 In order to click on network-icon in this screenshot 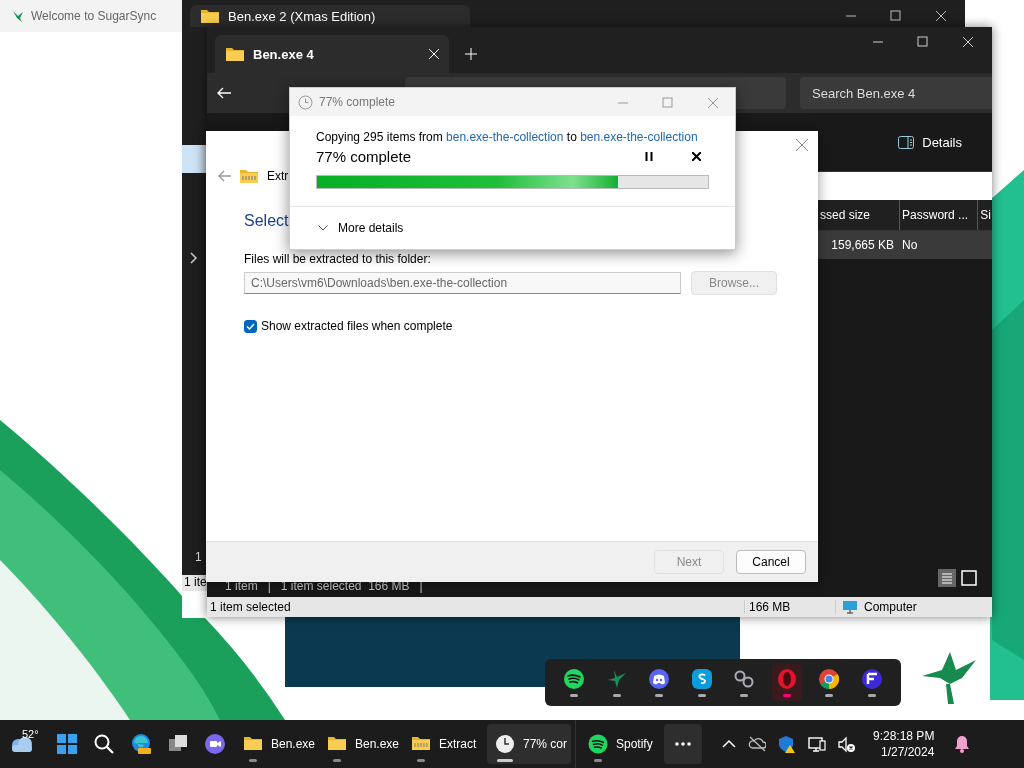, I will do `click(817, 744)`.